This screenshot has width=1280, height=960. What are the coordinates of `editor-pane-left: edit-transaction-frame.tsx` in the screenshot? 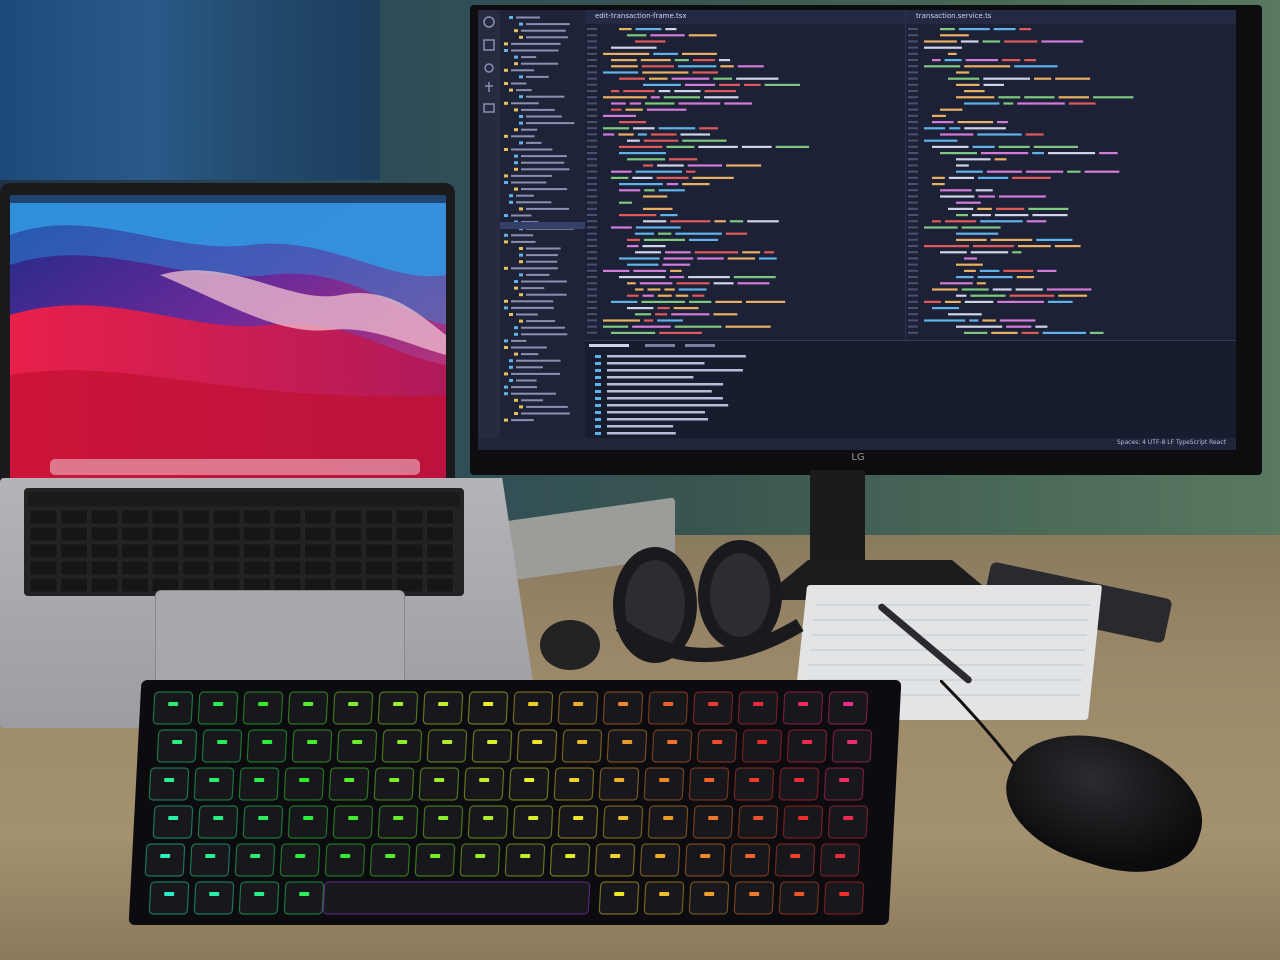 It's located at (745, 175).